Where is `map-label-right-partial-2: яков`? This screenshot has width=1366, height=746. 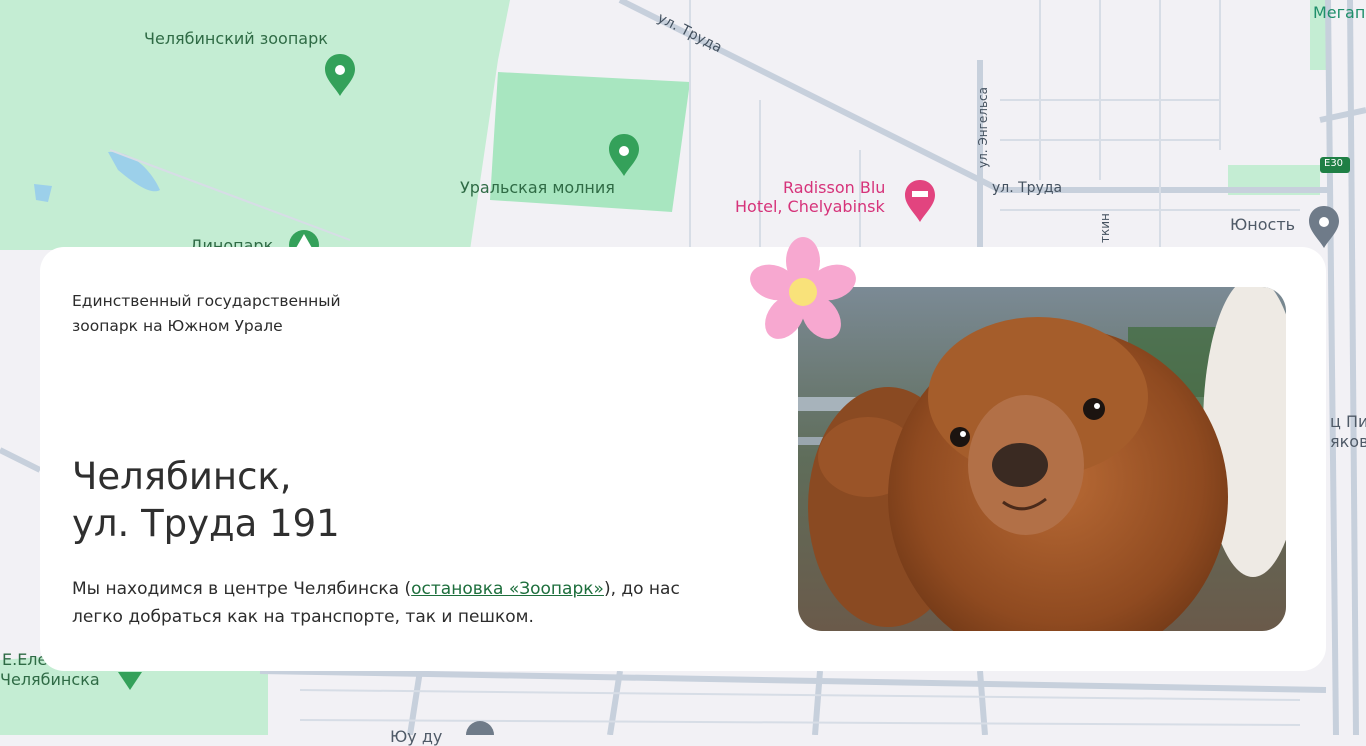 map-label-right-partial-2: яков is located at coordinates (1348, 441).